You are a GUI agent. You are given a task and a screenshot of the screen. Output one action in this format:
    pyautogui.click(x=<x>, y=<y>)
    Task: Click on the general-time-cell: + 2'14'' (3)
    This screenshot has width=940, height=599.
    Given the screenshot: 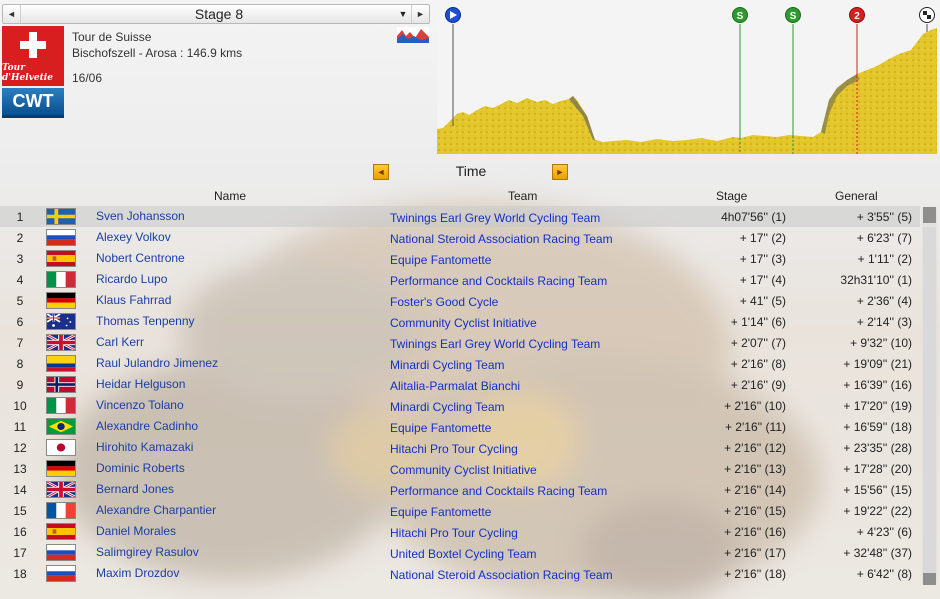 What is the action you would take?
    pyautogui.click(x=884, y=322)
    